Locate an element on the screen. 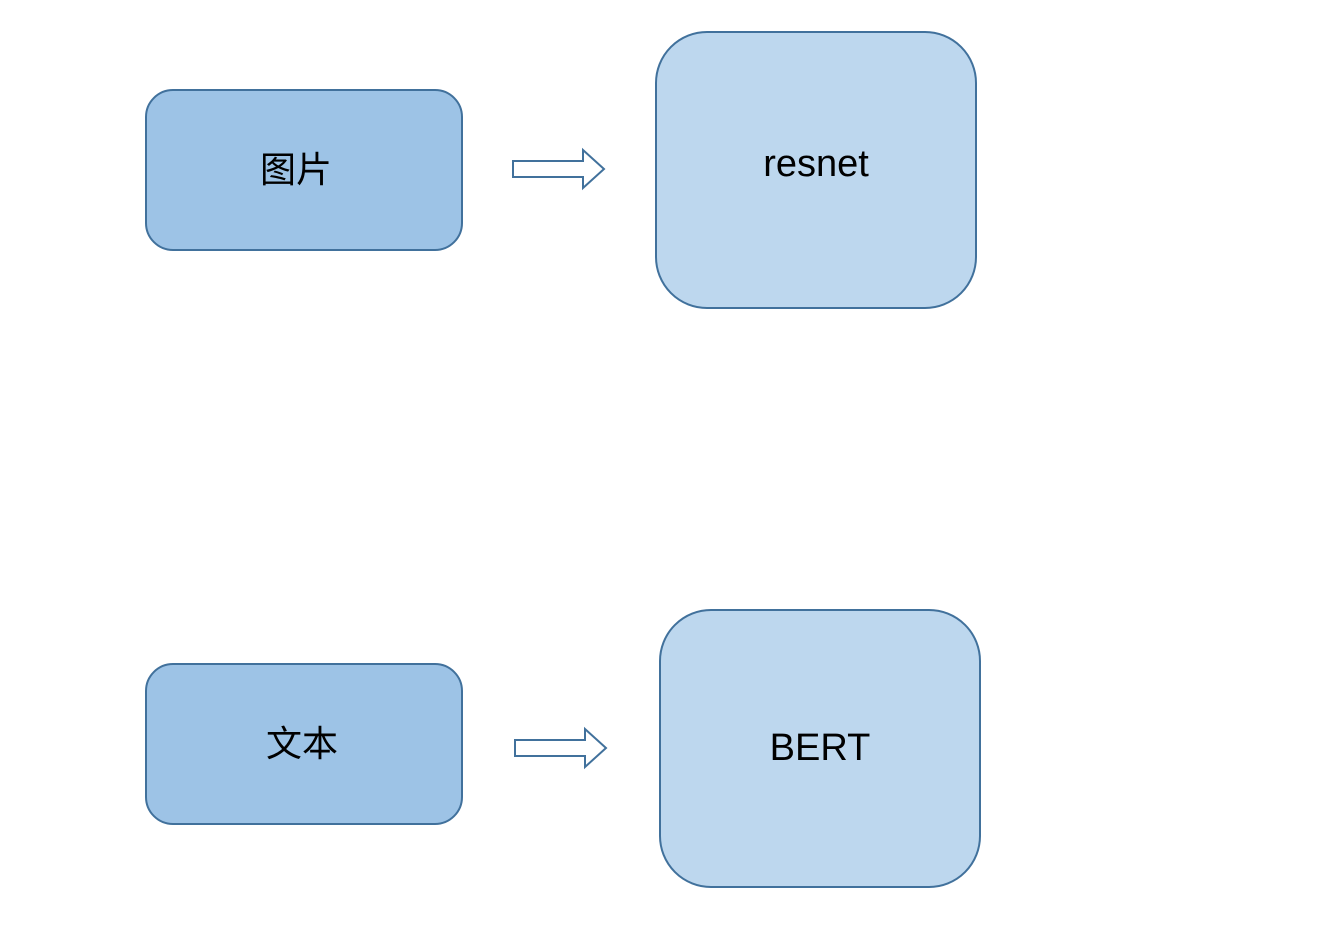 This screenshot has width=1324, height=928. bert-model-label: BERT is located at coordinates (820, 748).